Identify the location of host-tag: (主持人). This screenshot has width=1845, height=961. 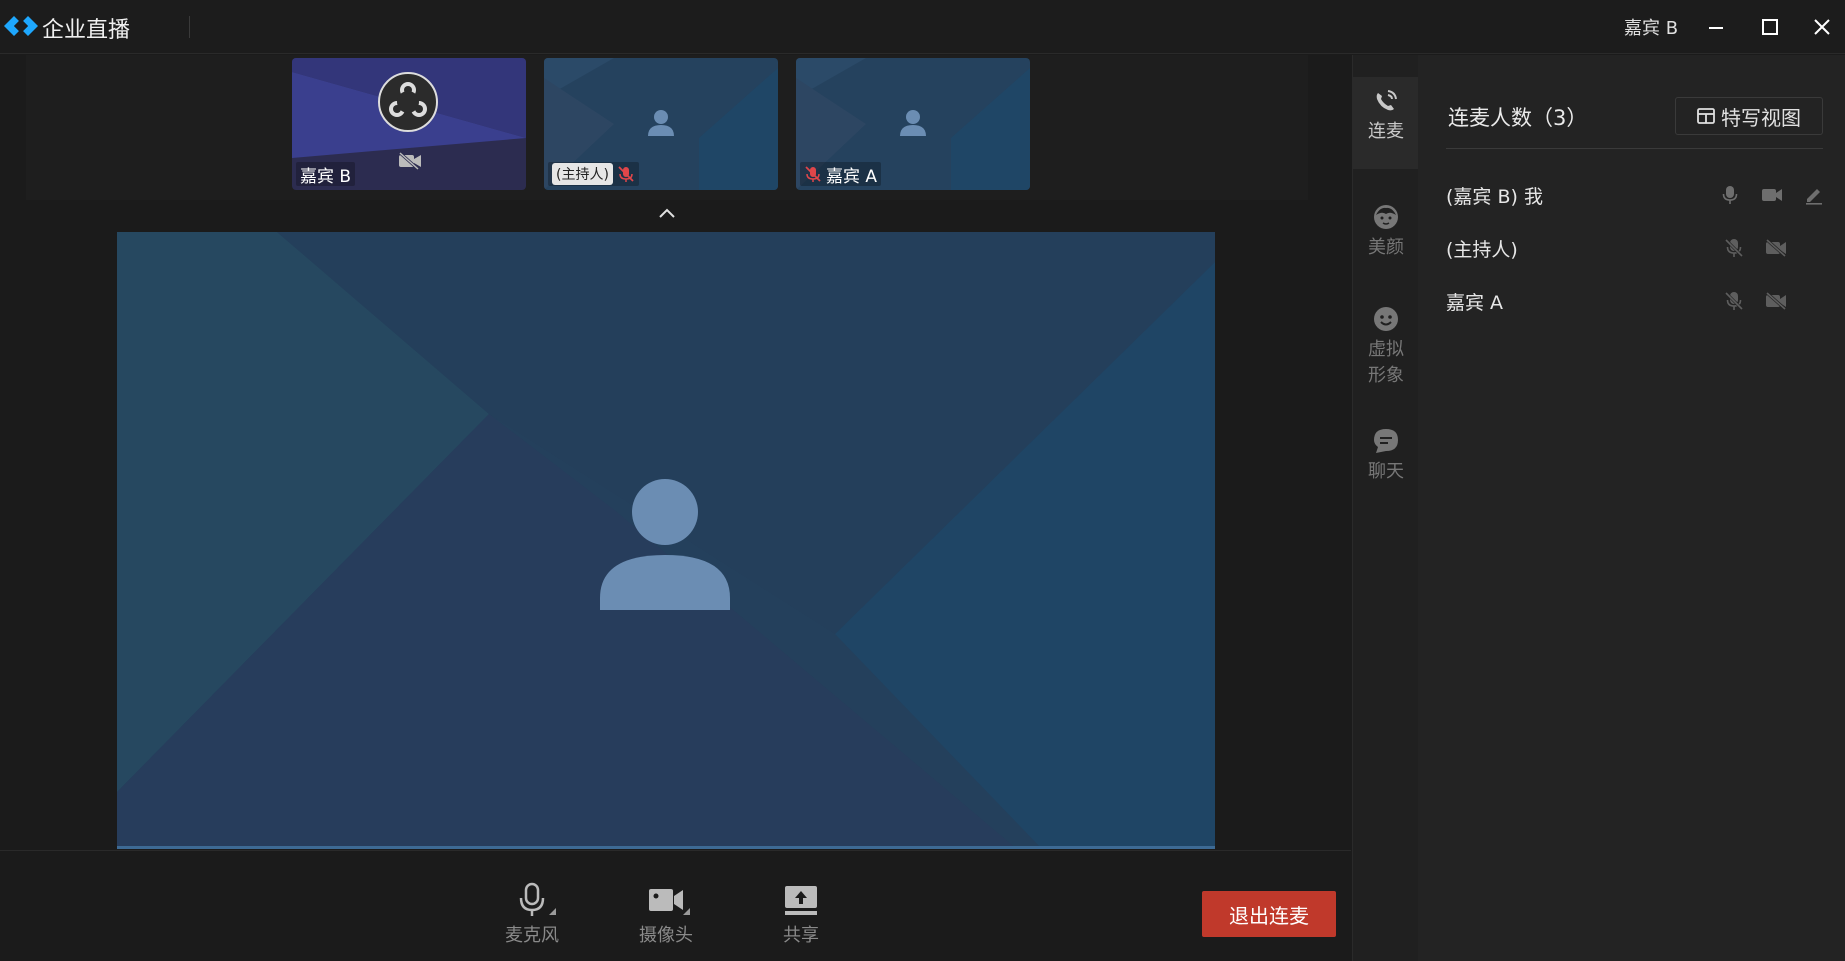
(582, 174).